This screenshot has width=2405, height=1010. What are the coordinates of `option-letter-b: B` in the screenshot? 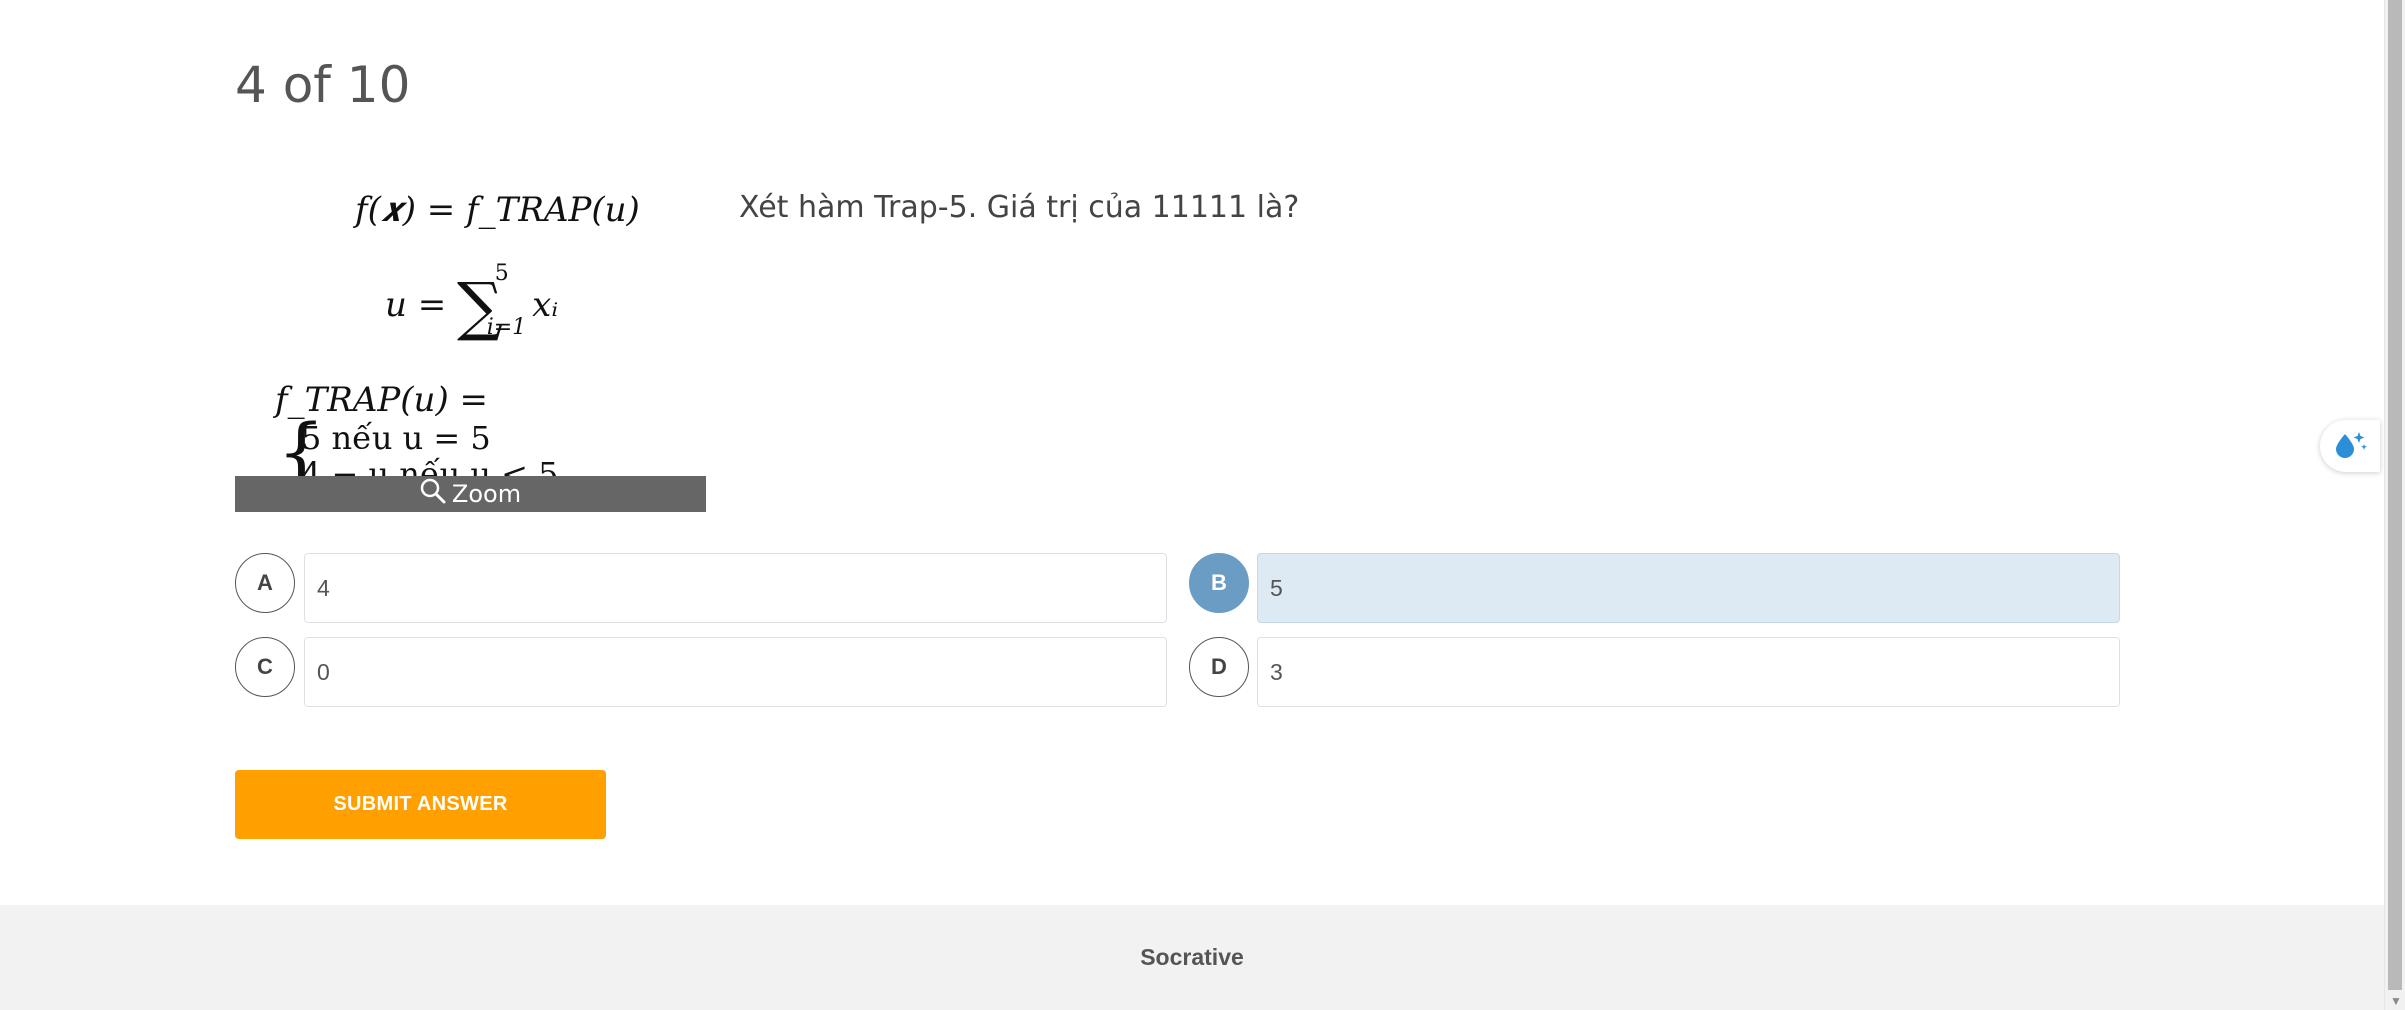 It's located at (1219, 583).